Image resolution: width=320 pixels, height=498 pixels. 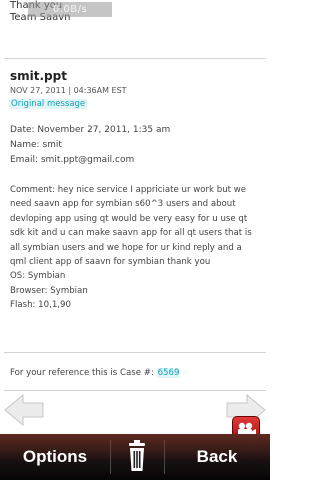 I want to click on options-button: Options, so click(x=55, y=457).